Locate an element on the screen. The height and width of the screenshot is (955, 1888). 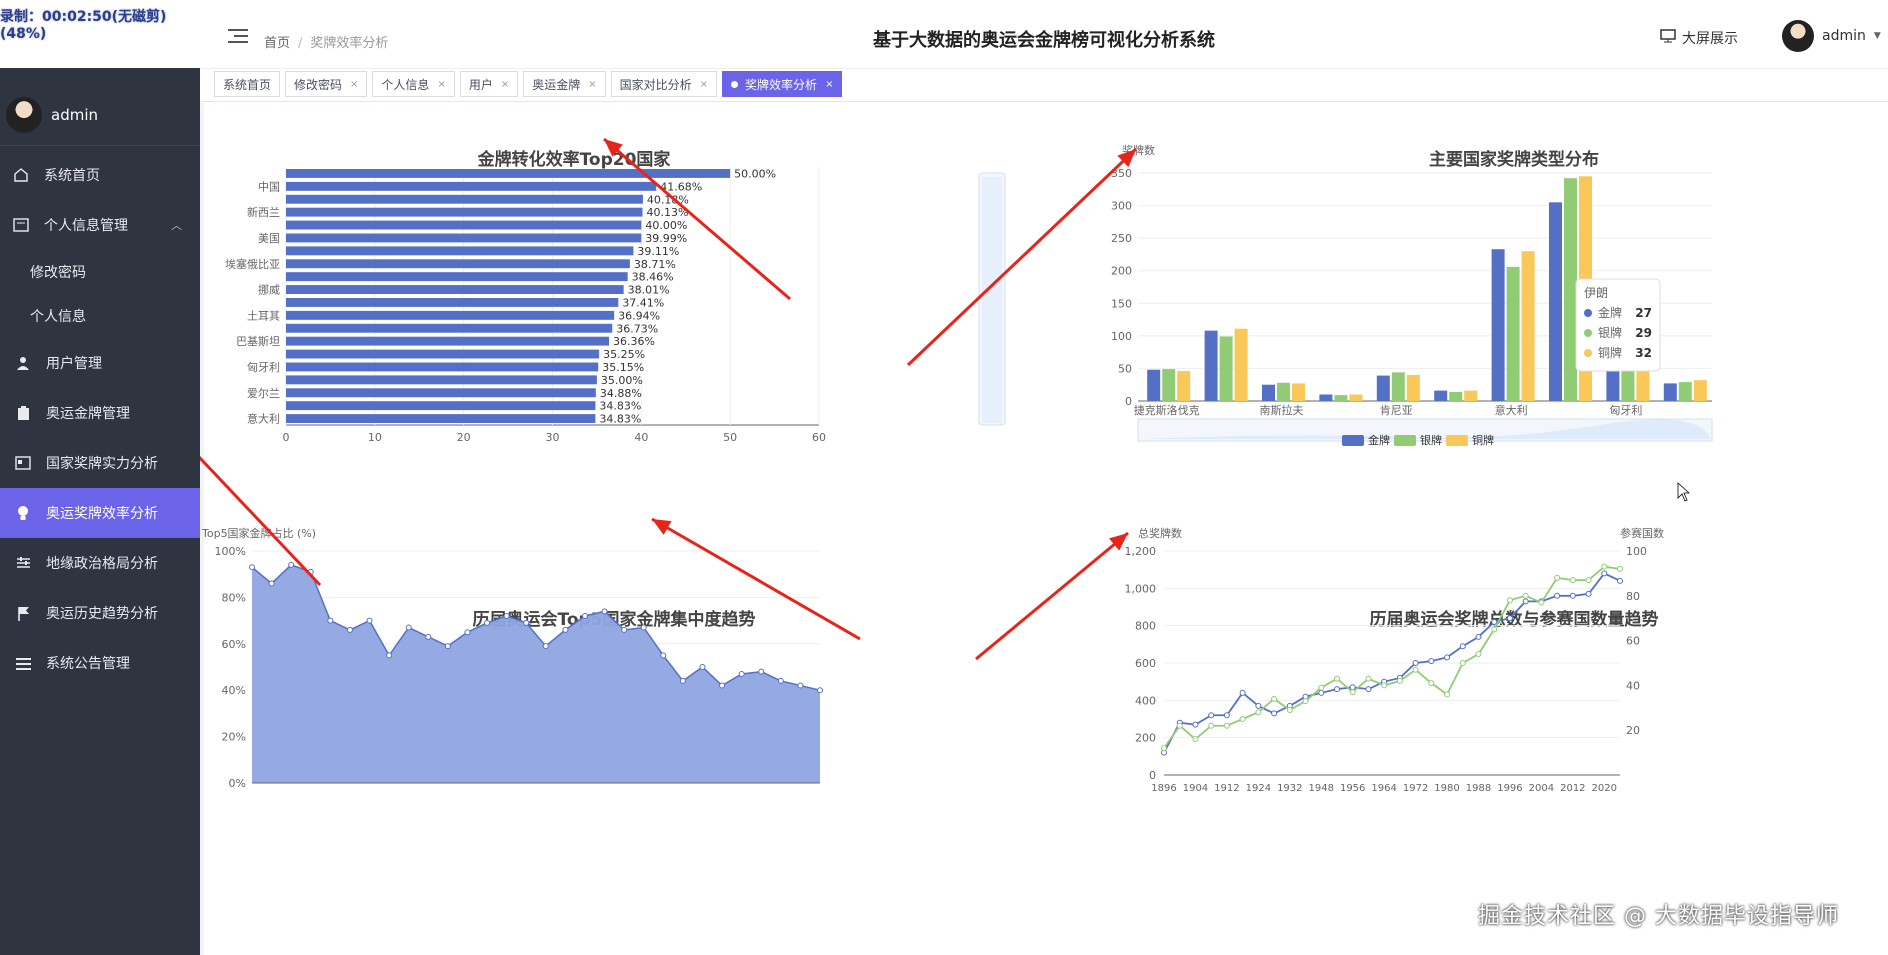
sidebar-item-gold-manage: 奥运金牌管理 is located at coordinates (100, 413).